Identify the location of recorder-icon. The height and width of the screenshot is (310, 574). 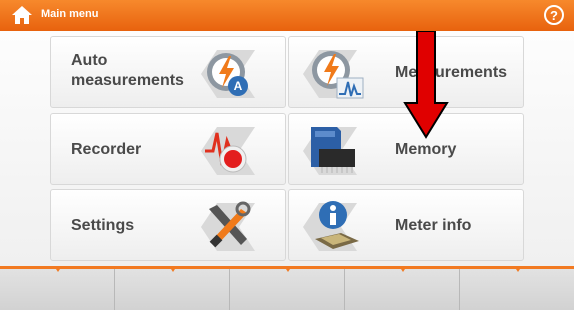
(228, 151).